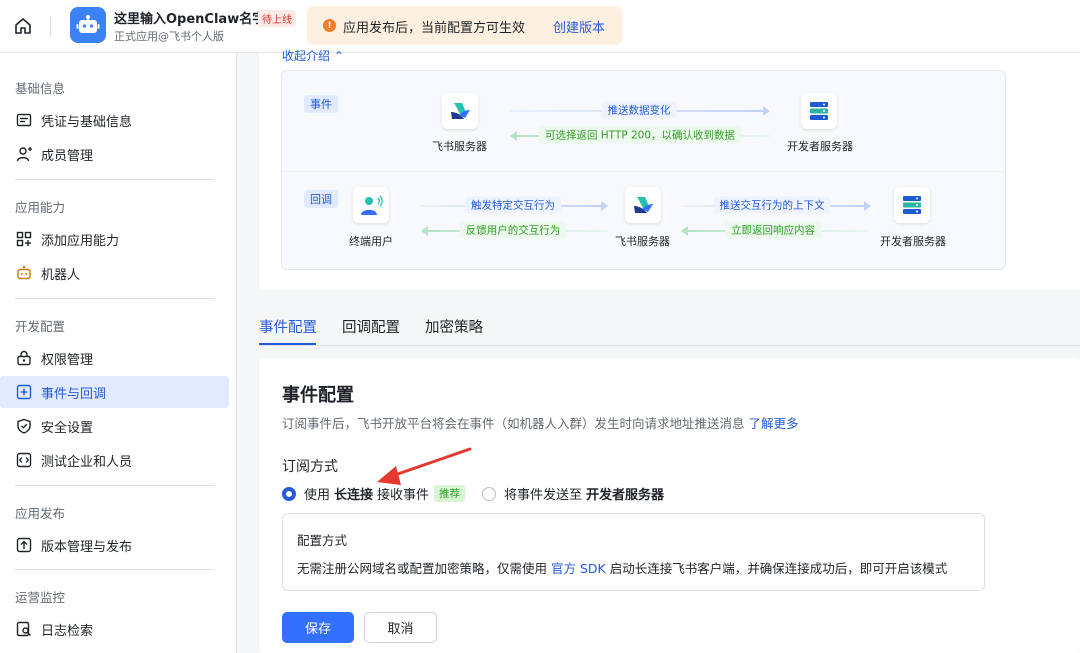  What do you see at coordinates (114, 392) in the screenshot?
I see `sidebar-item-events-callbacks: 事件与回调` at bounding box center [114, 392].